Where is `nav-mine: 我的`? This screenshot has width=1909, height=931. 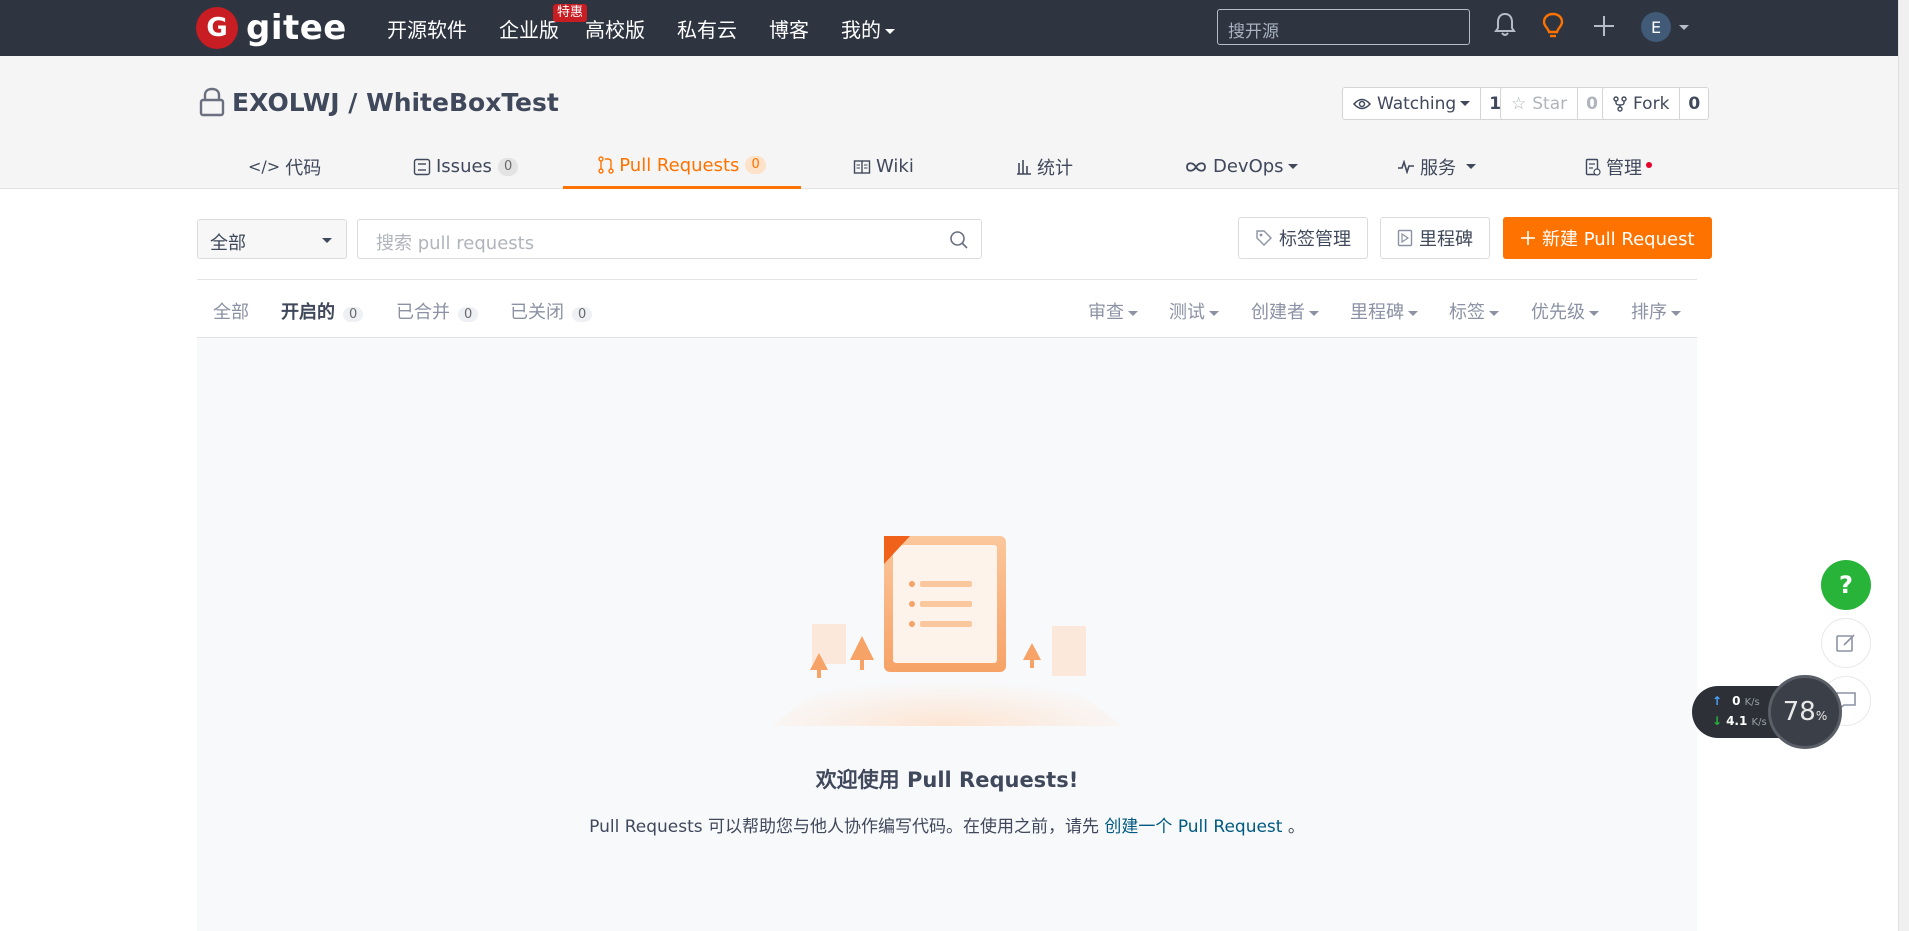
nav-mine: 我的 is located at coordinates (868, 28).